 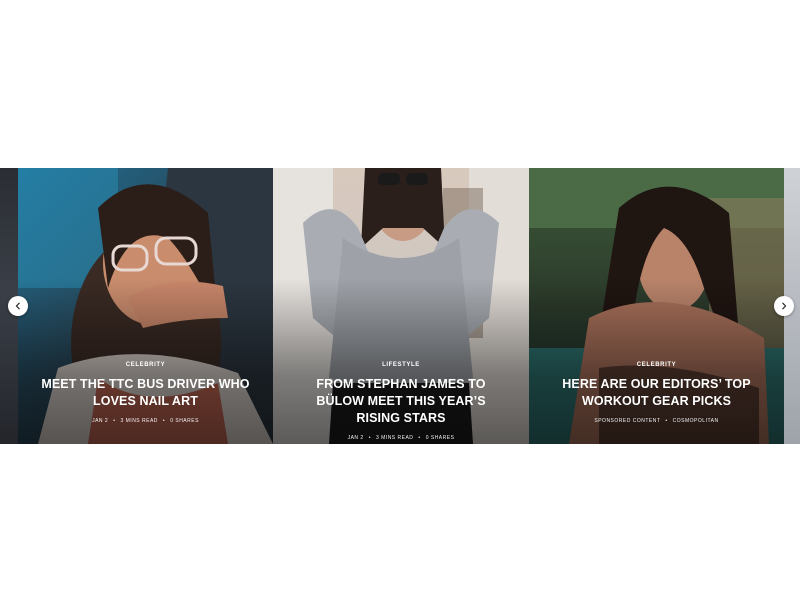 I want to click on carousel-prev-button, so click(x=18, y=306).